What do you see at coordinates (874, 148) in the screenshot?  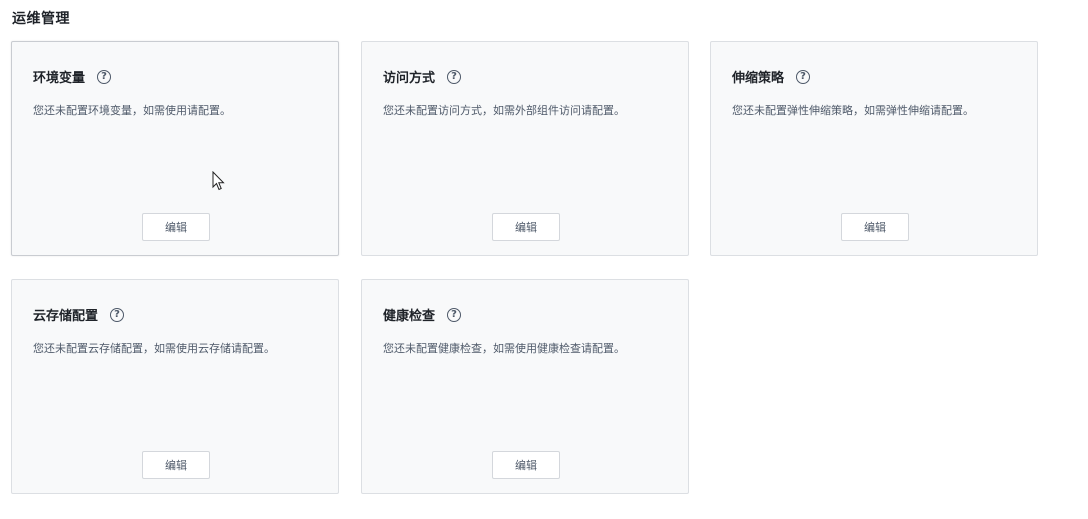 I see `card-scaling-policy: 伸缩策略 ? 您还未配置弹性伸缩策略，如需弹性伸缩请配置。 编辑` at bounding box center [874, 148].